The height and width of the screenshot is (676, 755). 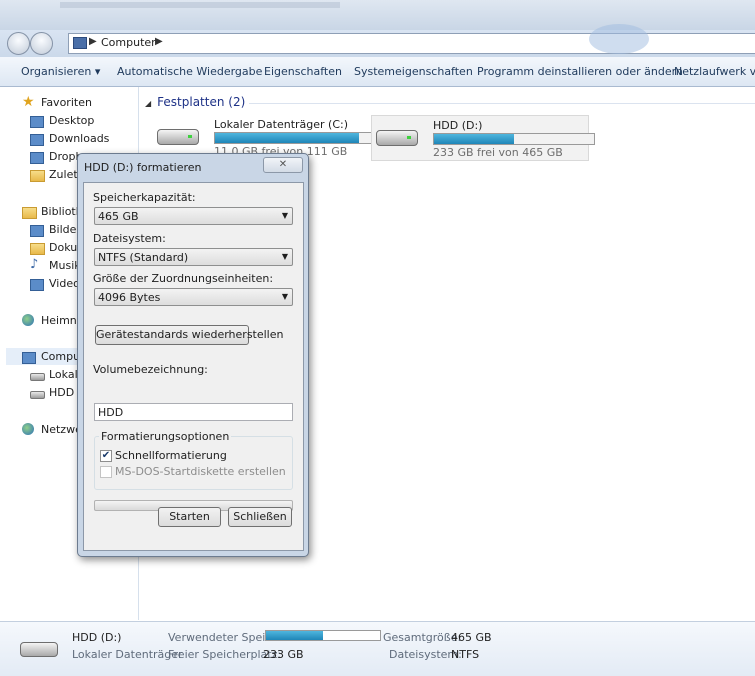 I want to click on details-usage-bar, so click(x=323, y=635).